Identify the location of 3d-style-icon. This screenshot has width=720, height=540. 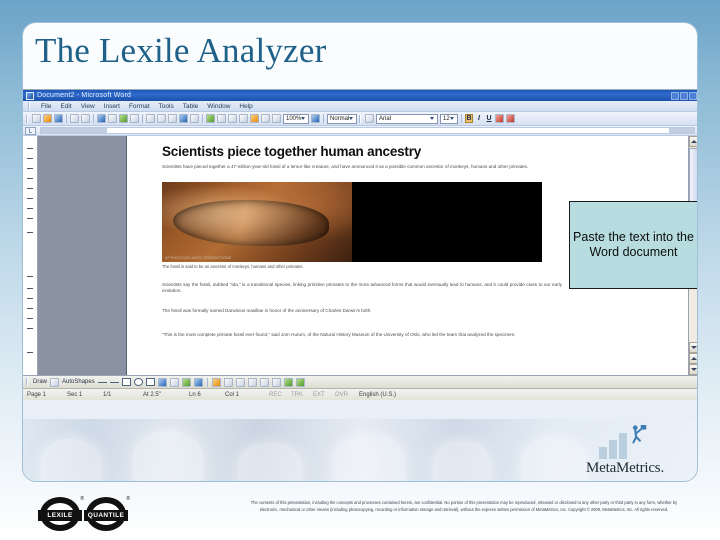
(300, 382).